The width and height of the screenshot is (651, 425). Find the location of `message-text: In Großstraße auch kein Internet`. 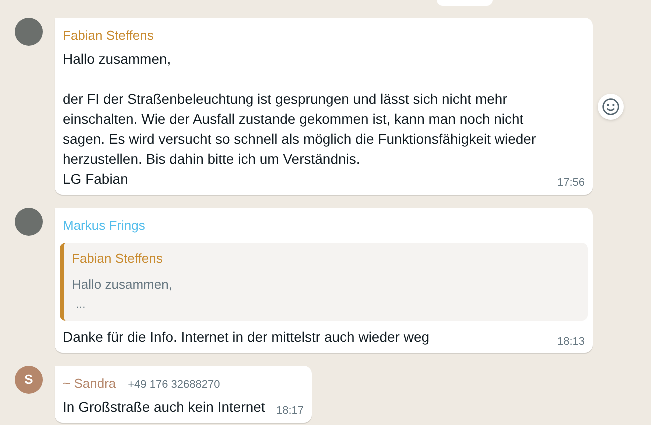

message-text: In Großstraße auch kein Internet is located at coordinates (164, 407).